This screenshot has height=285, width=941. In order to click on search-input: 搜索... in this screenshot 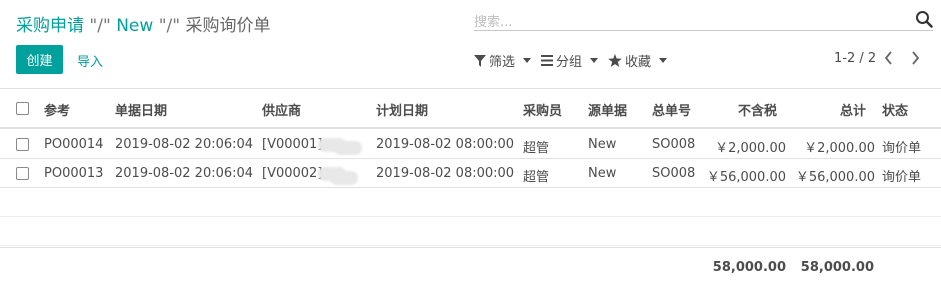, I will do `click(493, 20)`.